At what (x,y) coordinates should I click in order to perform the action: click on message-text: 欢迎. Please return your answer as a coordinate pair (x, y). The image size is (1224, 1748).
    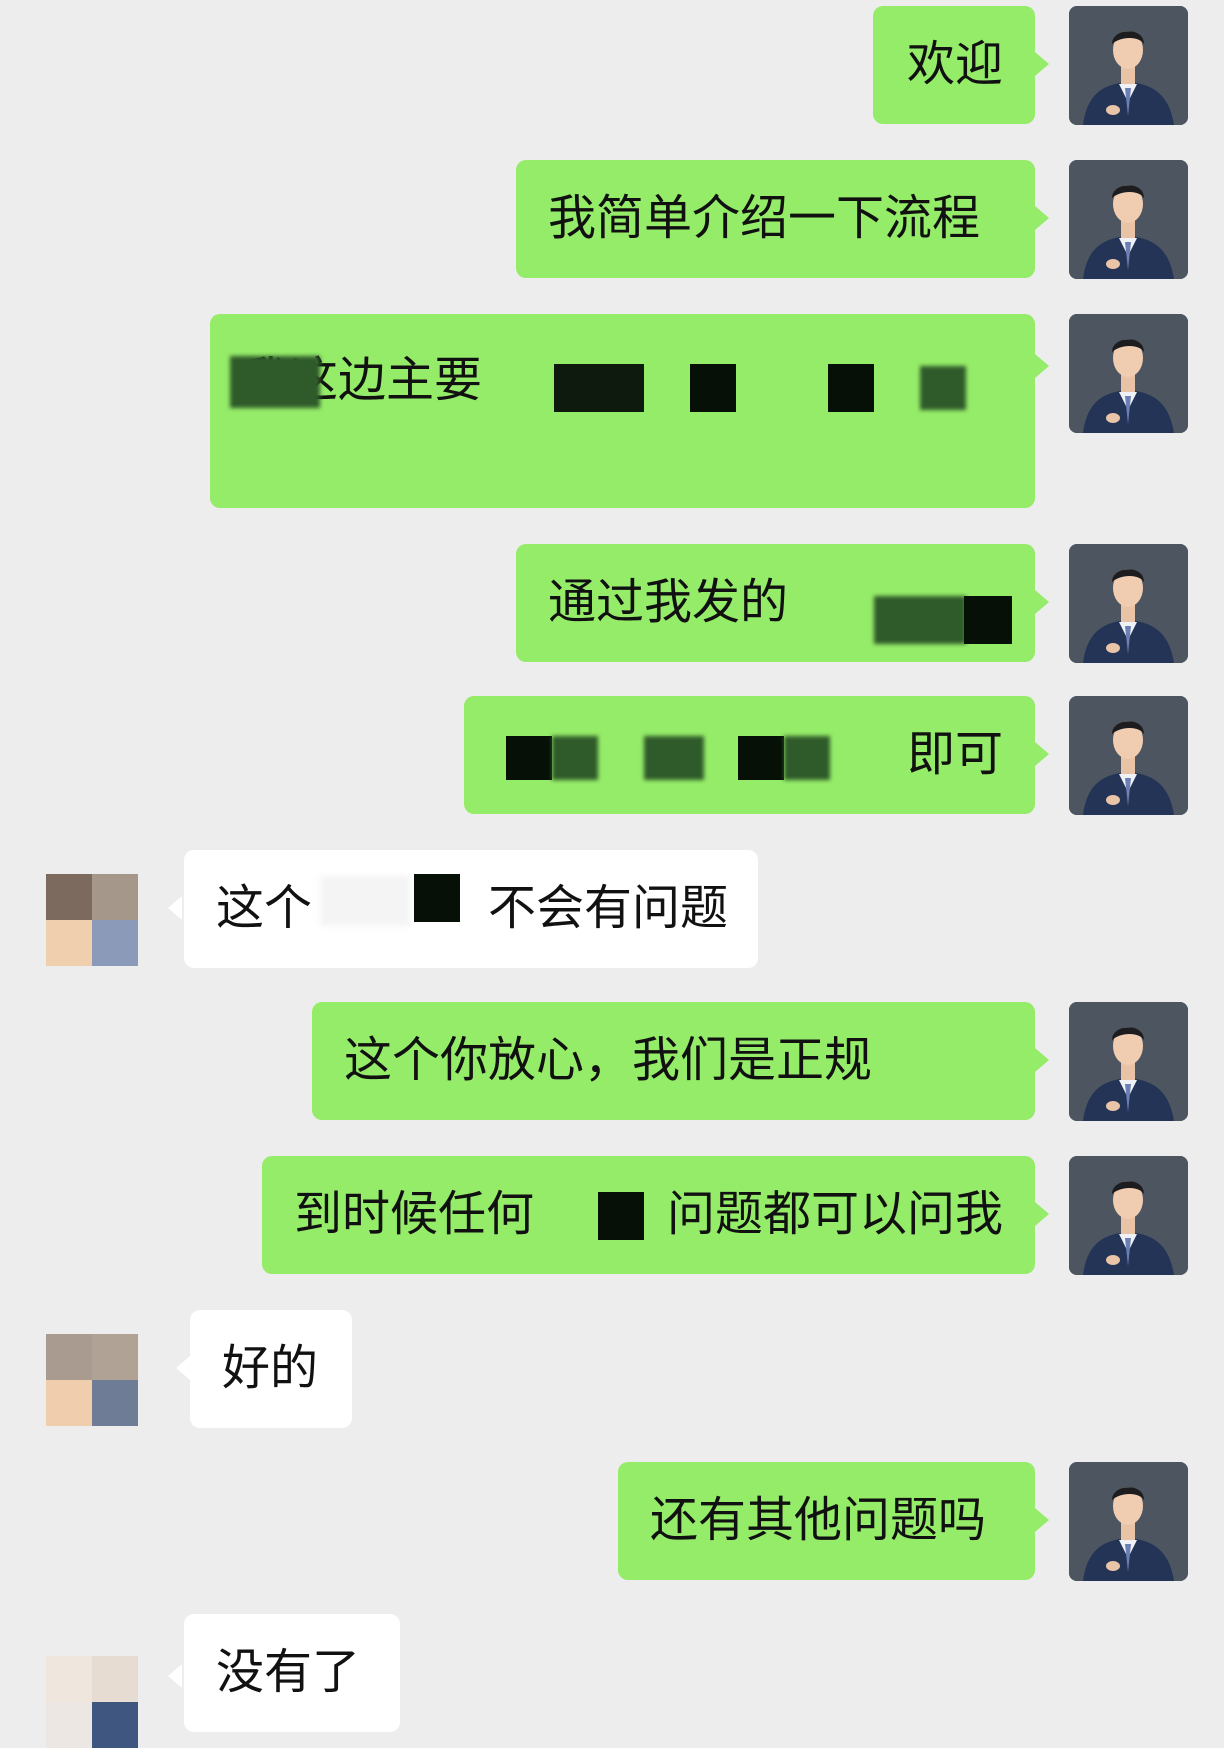
    Looking at the image, I should click on (954, 64).